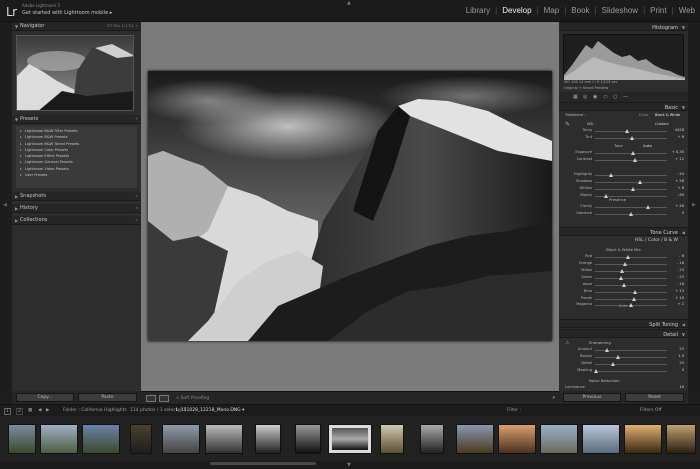 Image resolution: width=700 pixels, height=469 pixels. Describe the element at coordinates (592, 397) in the screenshot. I see `previous-button: Previous` at that location.